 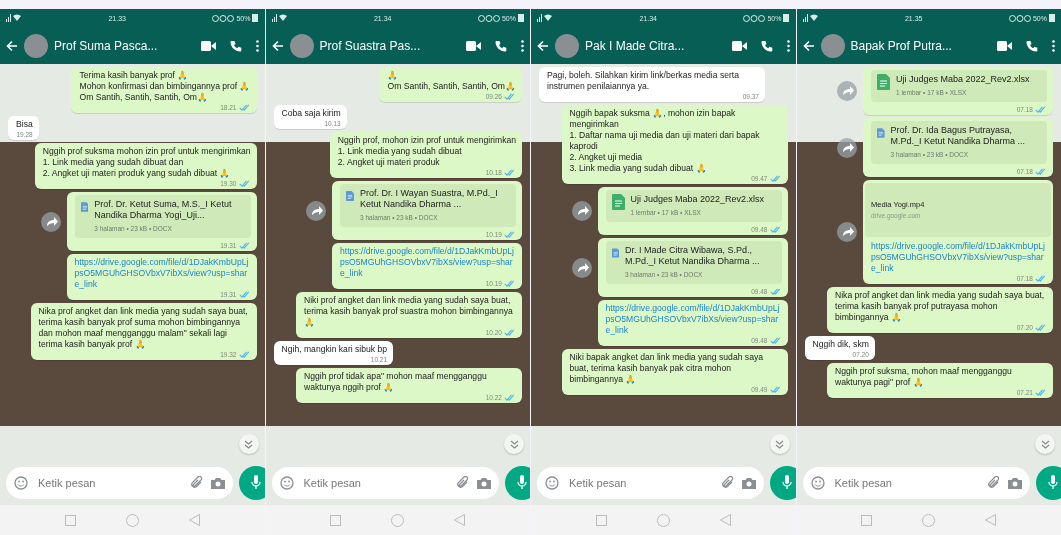 I want to click on message-text: Nggih prof tidak apa" mohon maaf mengganggu waktunya nggih prof 🙏, so click(x=396, y=382).